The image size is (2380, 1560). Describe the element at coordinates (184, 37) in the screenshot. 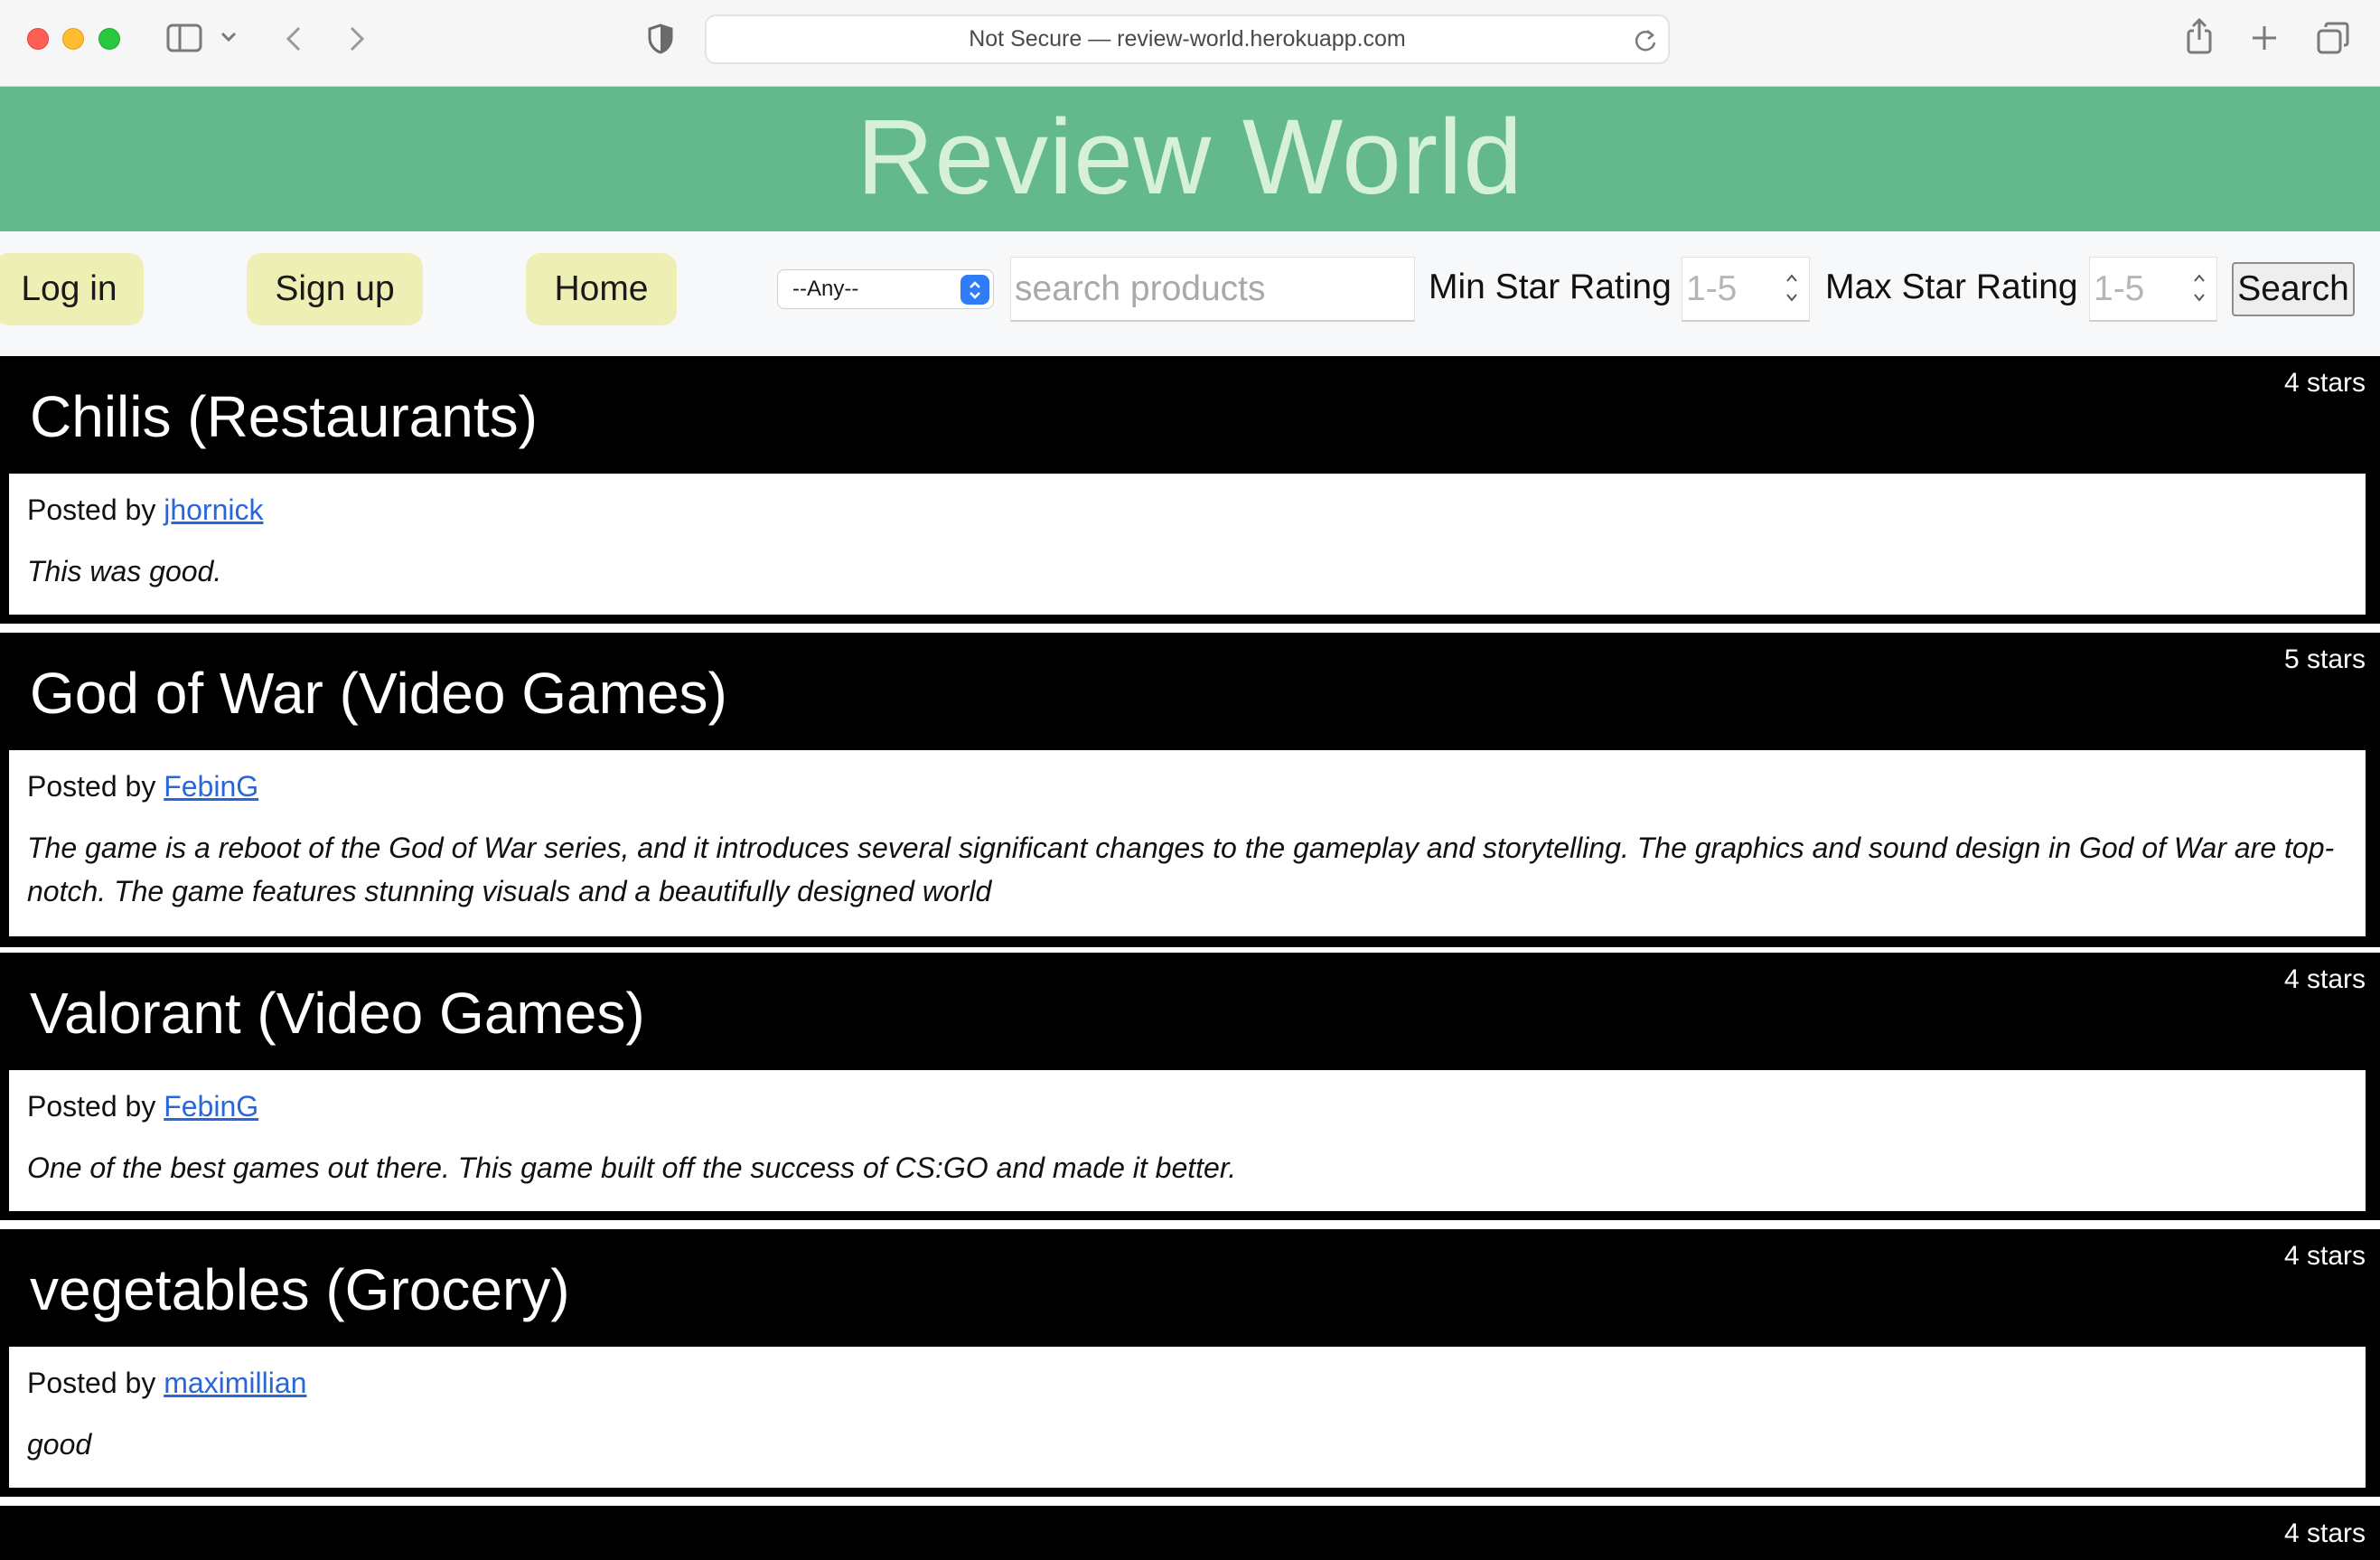

I see `sidebar-toggle-icon` at that location.